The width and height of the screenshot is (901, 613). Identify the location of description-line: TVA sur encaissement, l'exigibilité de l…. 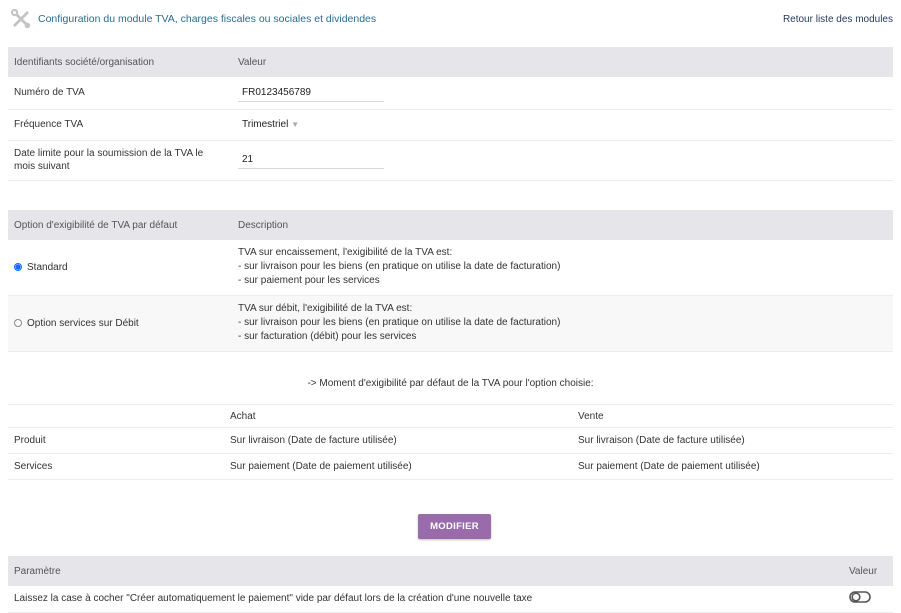
(345, 253).